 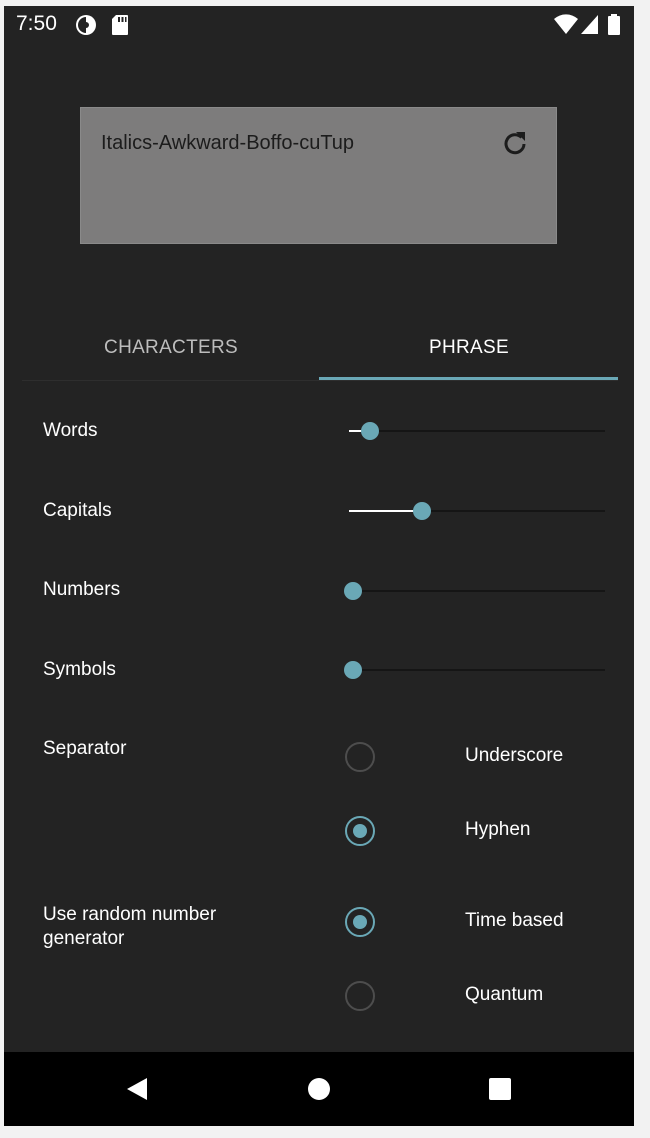 I want to click on radio-quantum, so click(x=360, y=996).